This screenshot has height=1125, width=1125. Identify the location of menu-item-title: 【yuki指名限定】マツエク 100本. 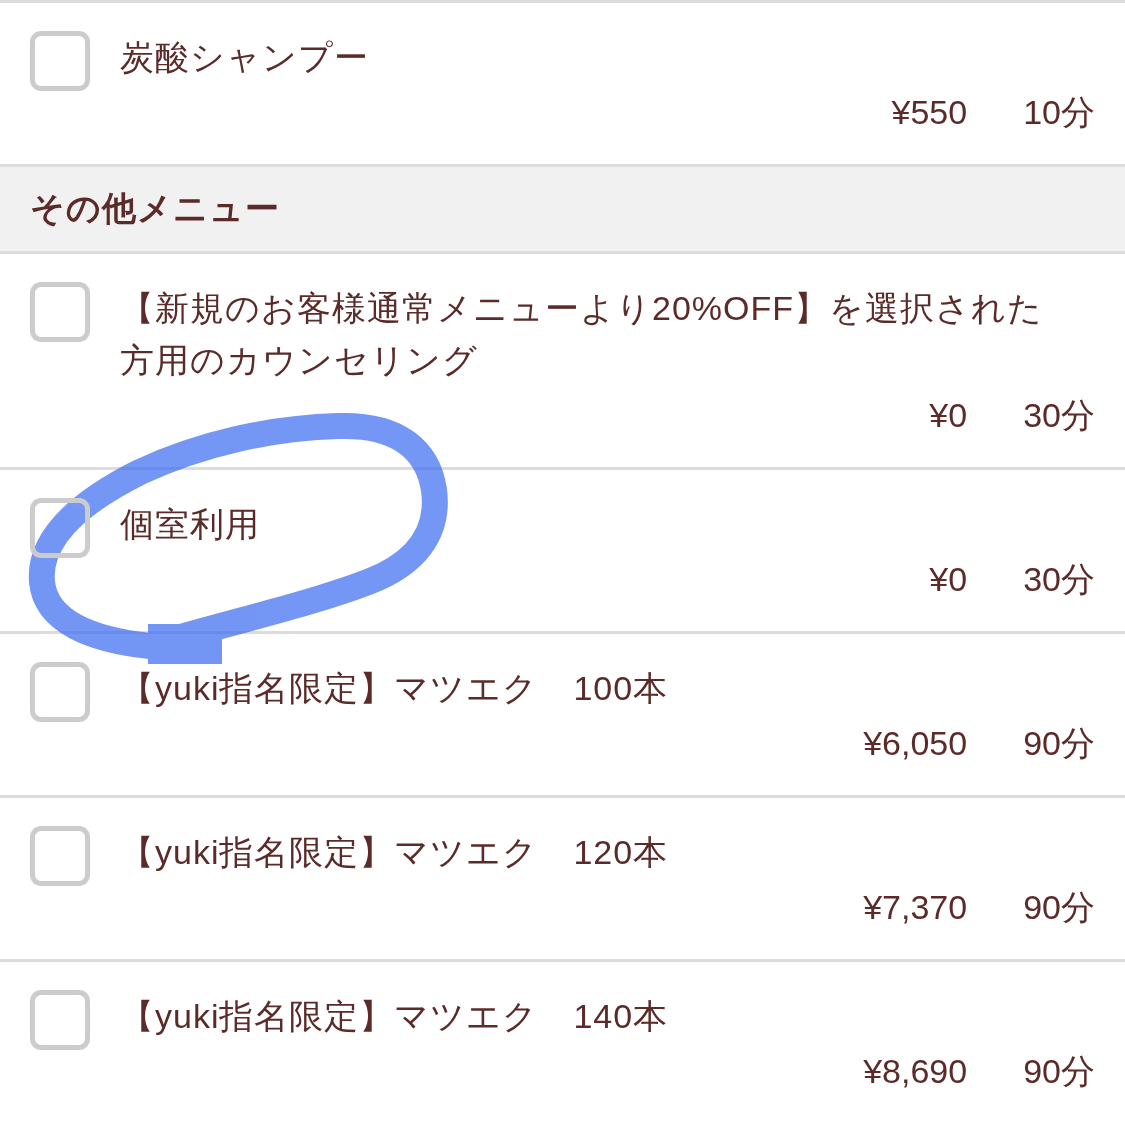
(395, 688).